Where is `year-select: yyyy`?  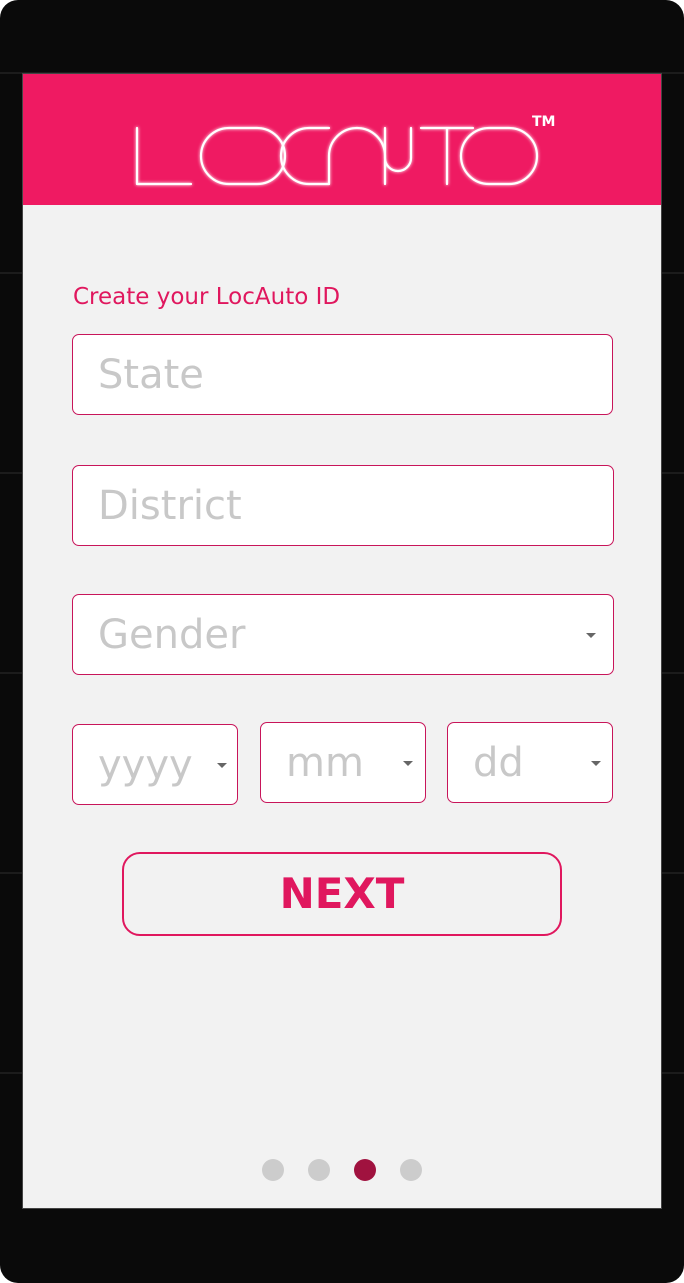
year-select: yyyy is located at coordinates (155, 764).